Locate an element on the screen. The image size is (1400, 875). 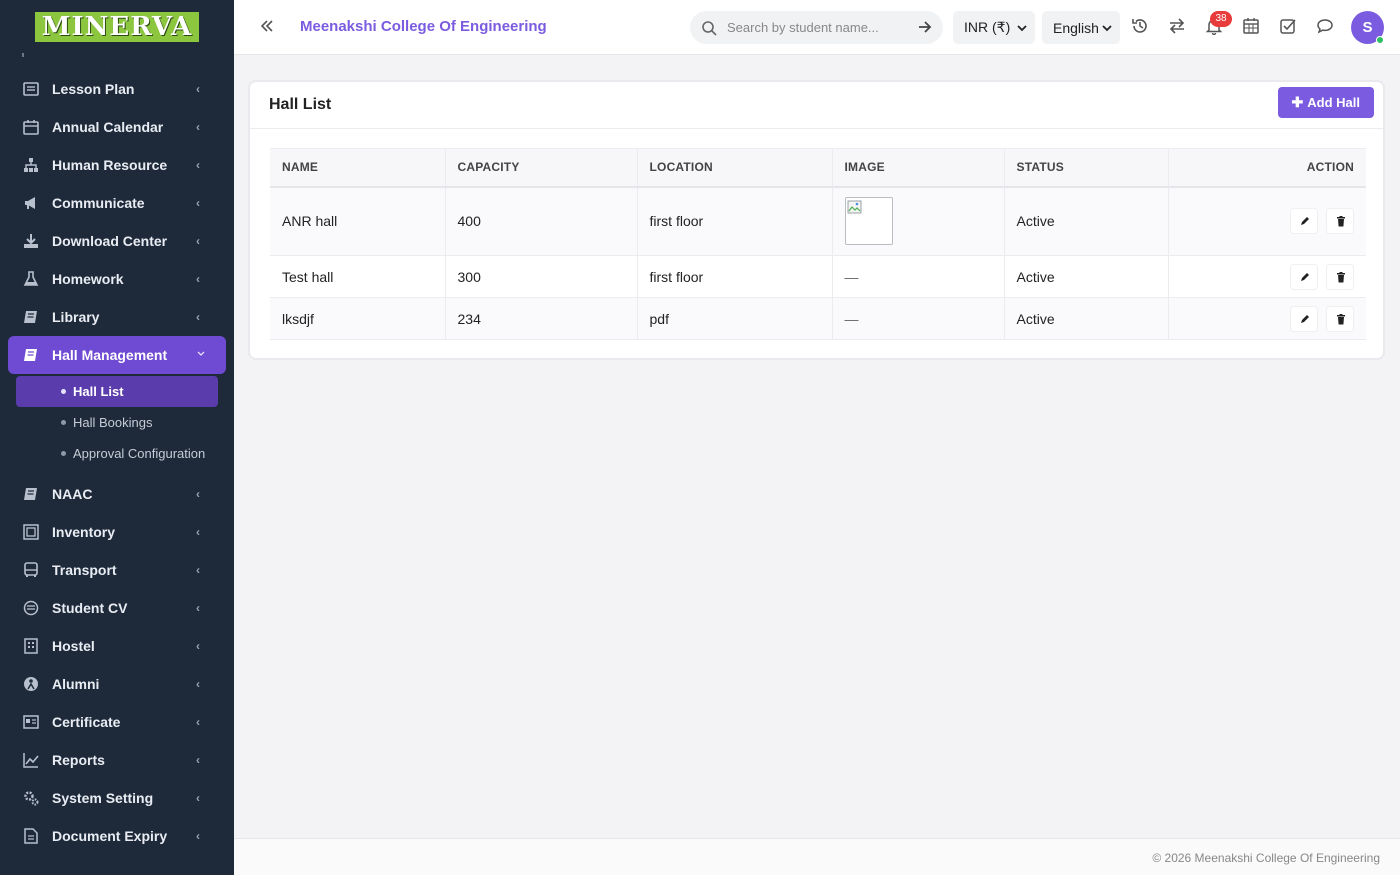
student-search is located at coordinates (816, 27).